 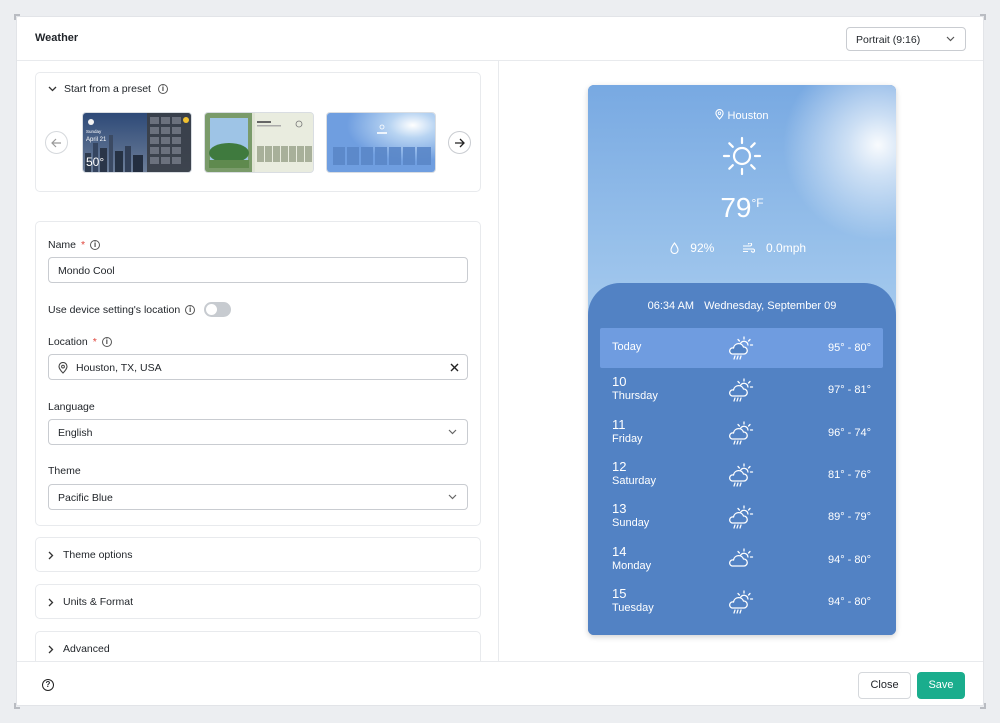 I want to click on sun-icon, so click(x=742, y=156).